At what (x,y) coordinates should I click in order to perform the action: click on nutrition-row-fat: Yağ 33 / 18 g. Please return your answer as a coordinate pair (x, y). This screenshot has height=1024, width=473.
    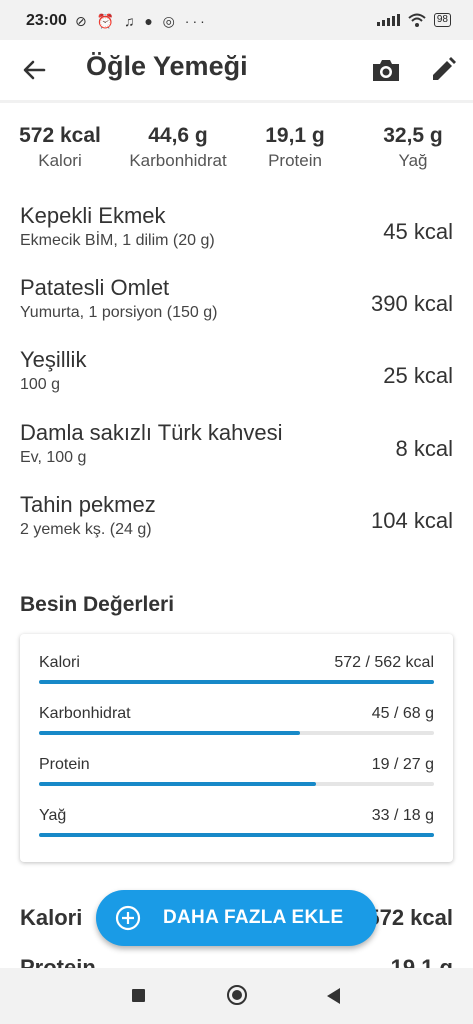
    Looking at the image, I should click on (236, 827).